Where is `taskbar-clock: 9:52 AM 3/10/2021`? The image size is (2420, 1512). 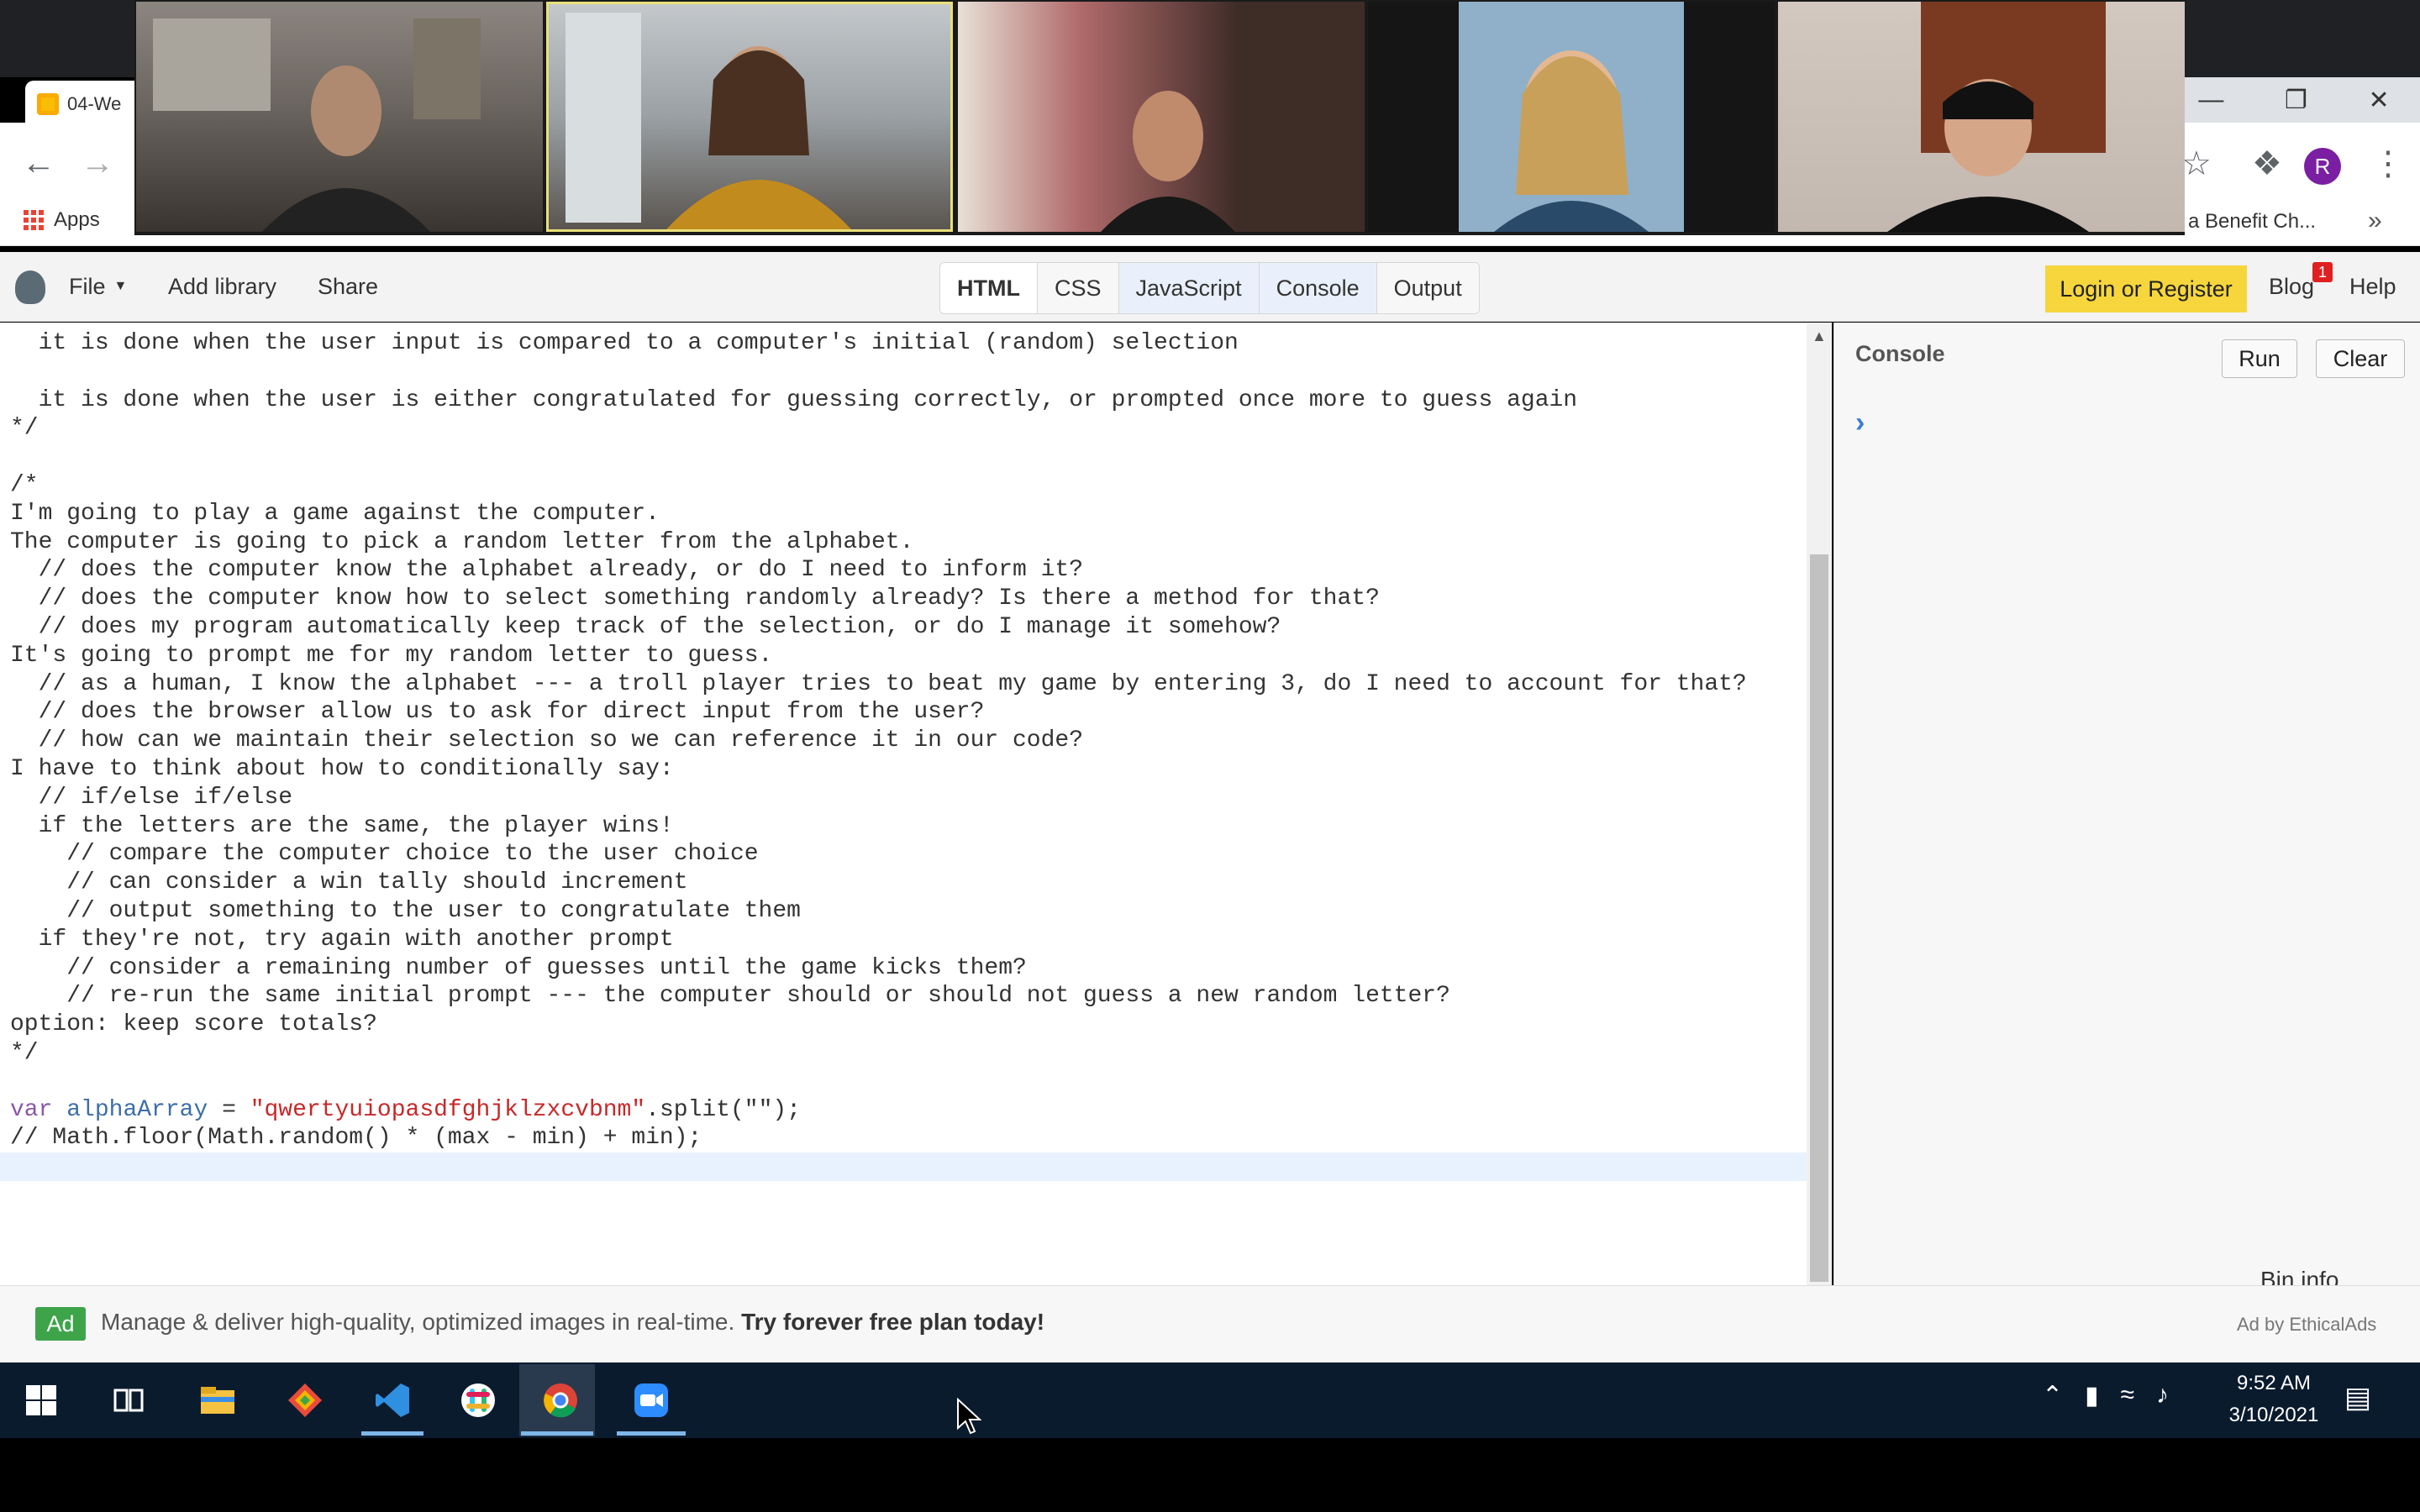
taskbar-clock: 9:52 AM 3/10/2021 is located at coordinates (2274, 1399).